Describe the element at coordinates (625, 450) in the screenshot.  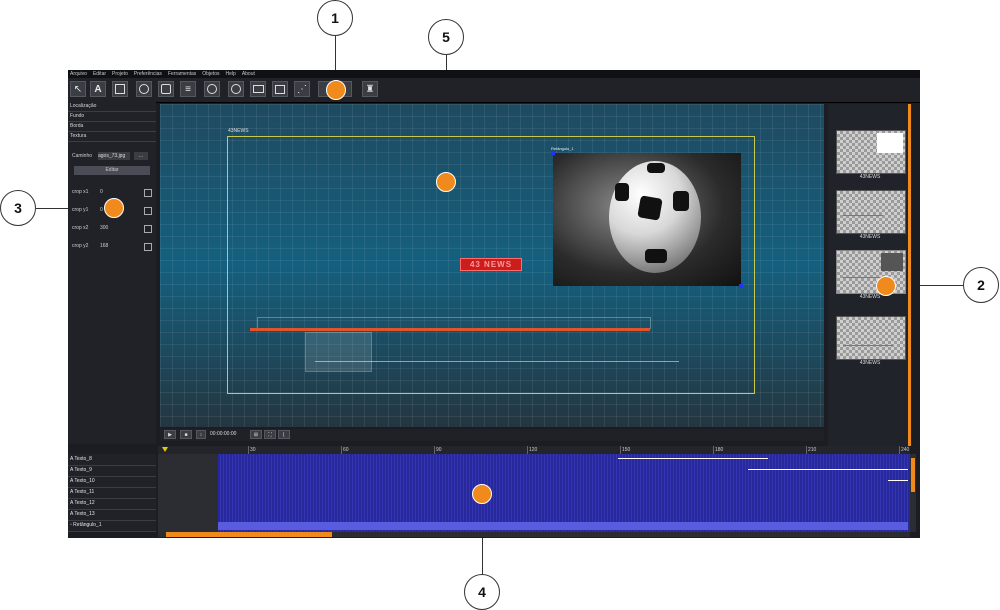
I see `ruler-tick-150: 150` at that location.